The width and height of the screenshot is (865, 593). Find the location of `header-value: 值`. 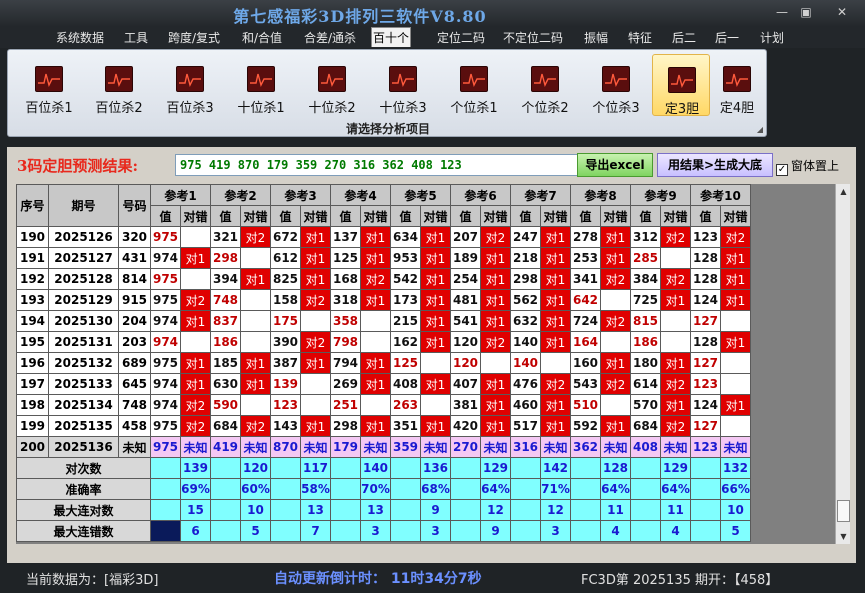

header-value: 值 is located at coordinates (345, 216).